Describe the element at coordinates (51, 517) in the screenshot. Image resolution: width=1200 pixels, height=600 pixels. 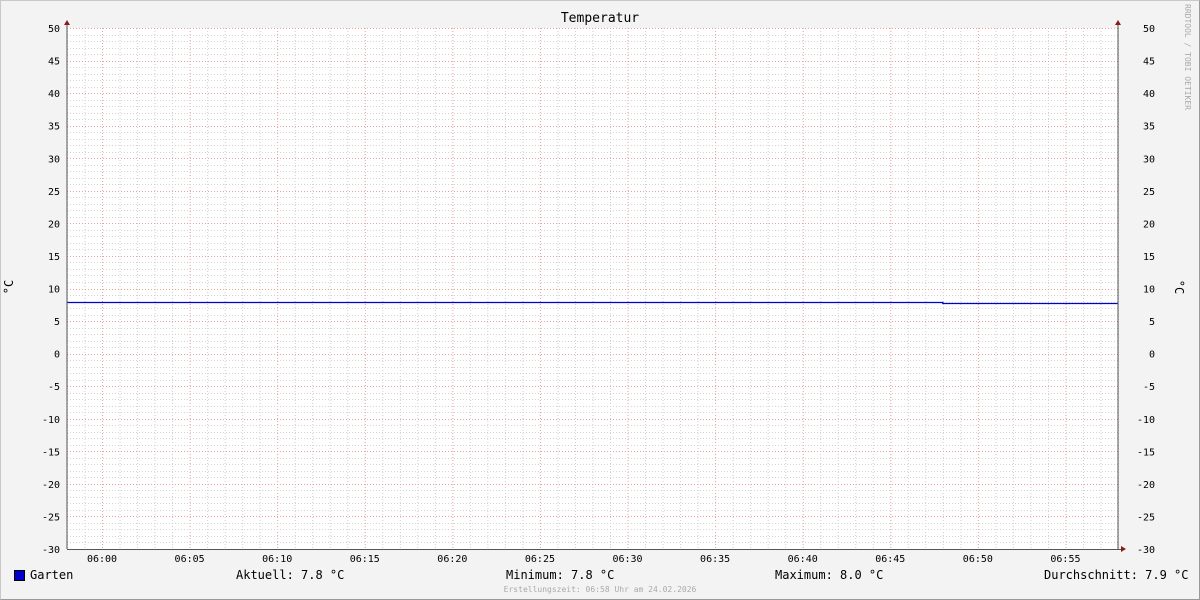
I see `y-tick-label-left: -25` at that location.